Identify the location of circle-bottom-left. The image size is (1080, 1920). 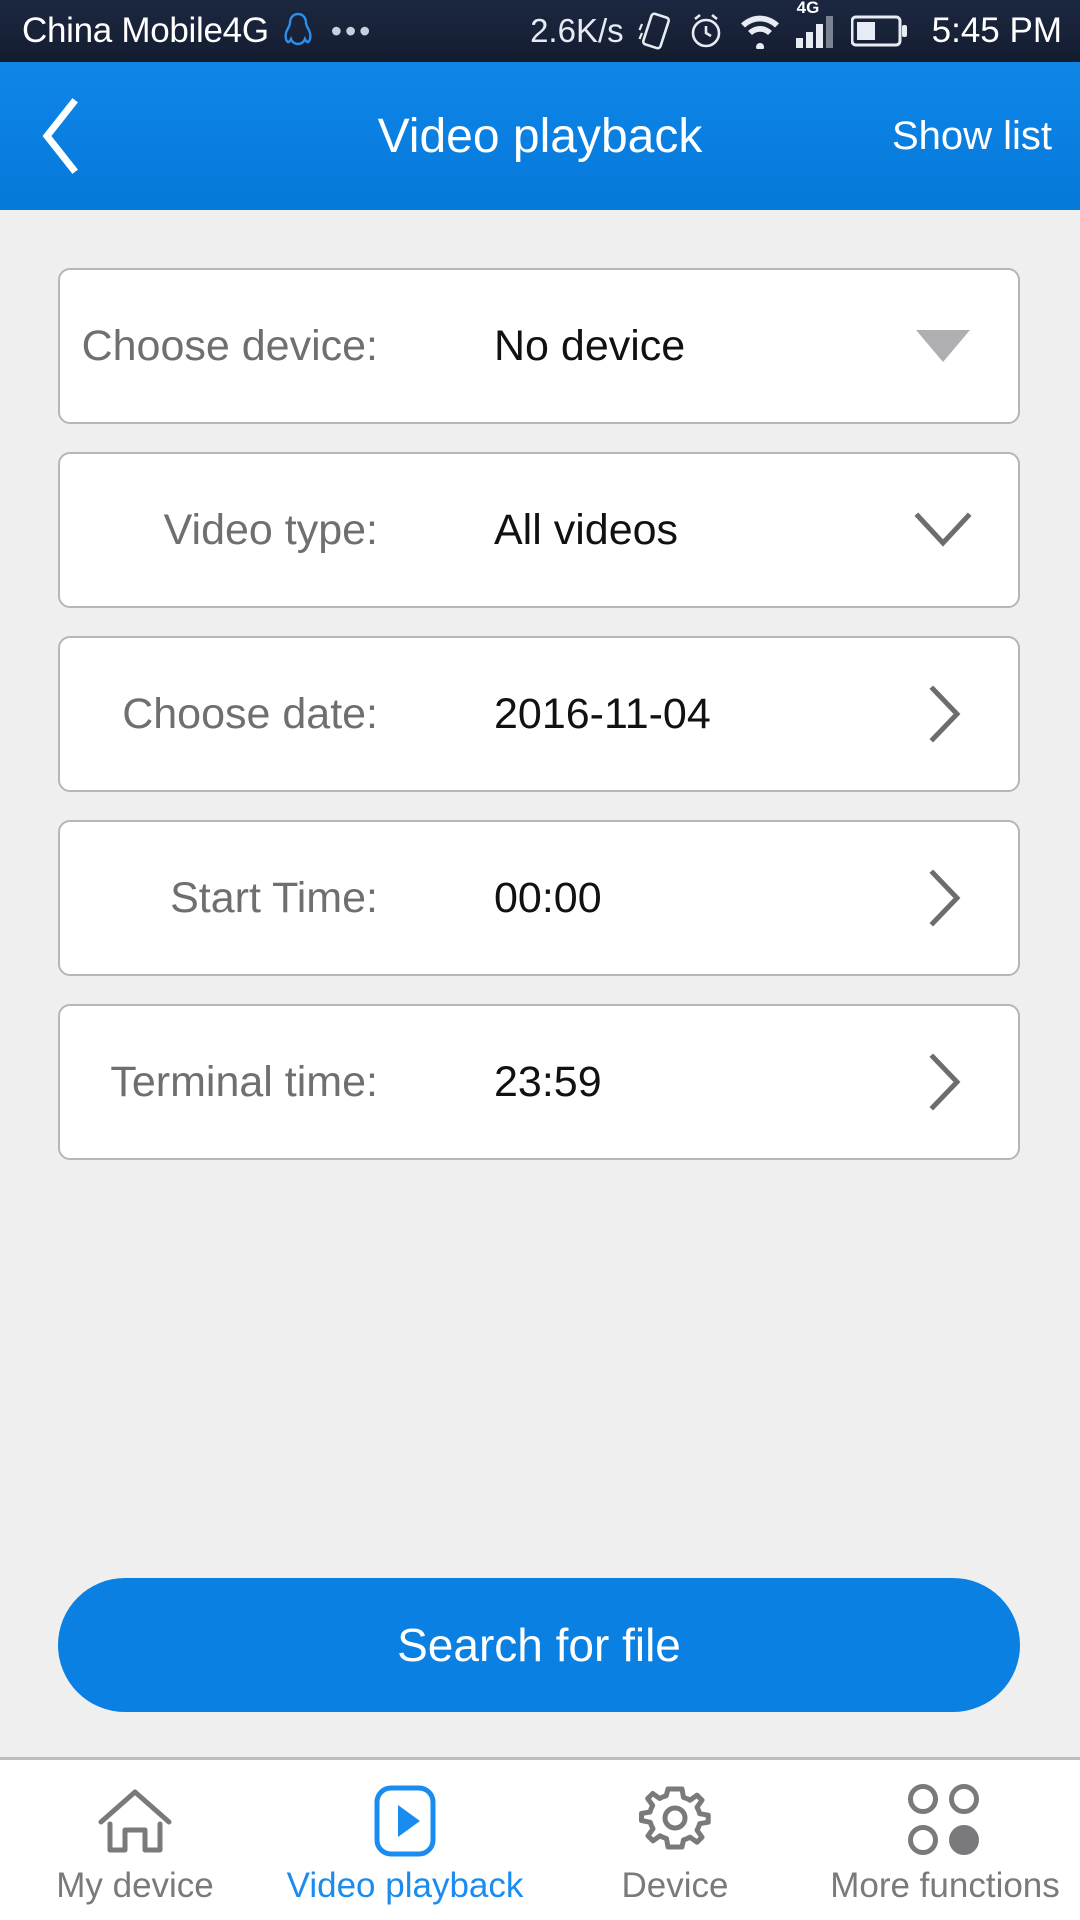
(923, 1840).